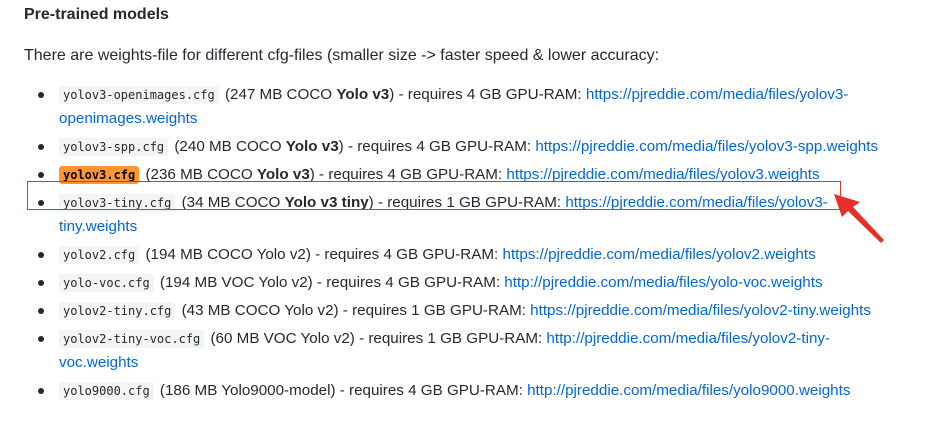  I want to click on cfg-filename: yolov3-tiny.cfg, so click(117, 203).